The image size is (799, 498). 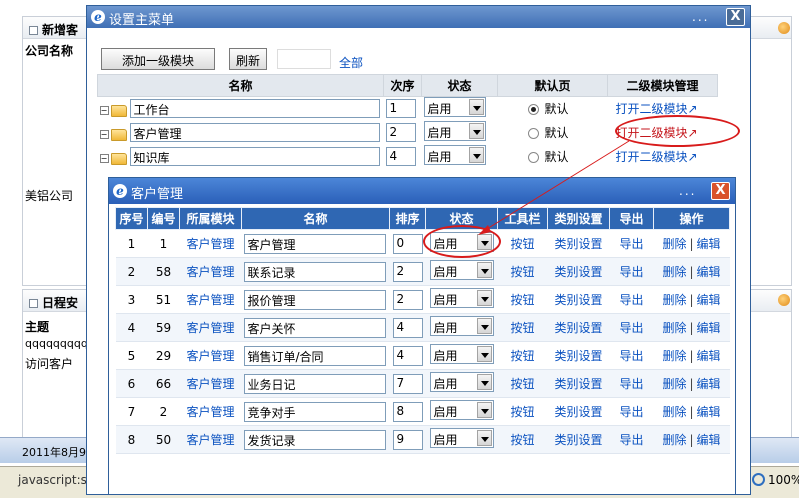 I want to click on annotation-arrow, so click(x=554, y=187).